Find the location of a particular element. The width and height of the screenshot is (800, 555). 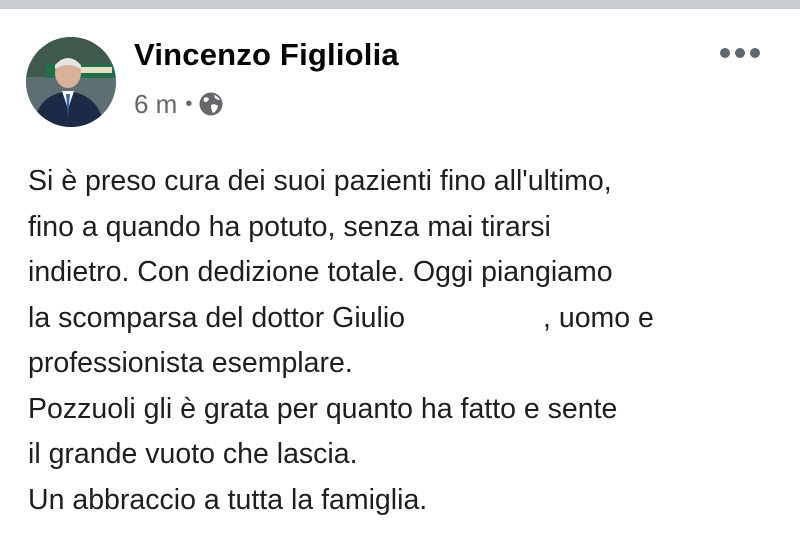

post-timestamp: 6 m is located at coordinates (155, 104).